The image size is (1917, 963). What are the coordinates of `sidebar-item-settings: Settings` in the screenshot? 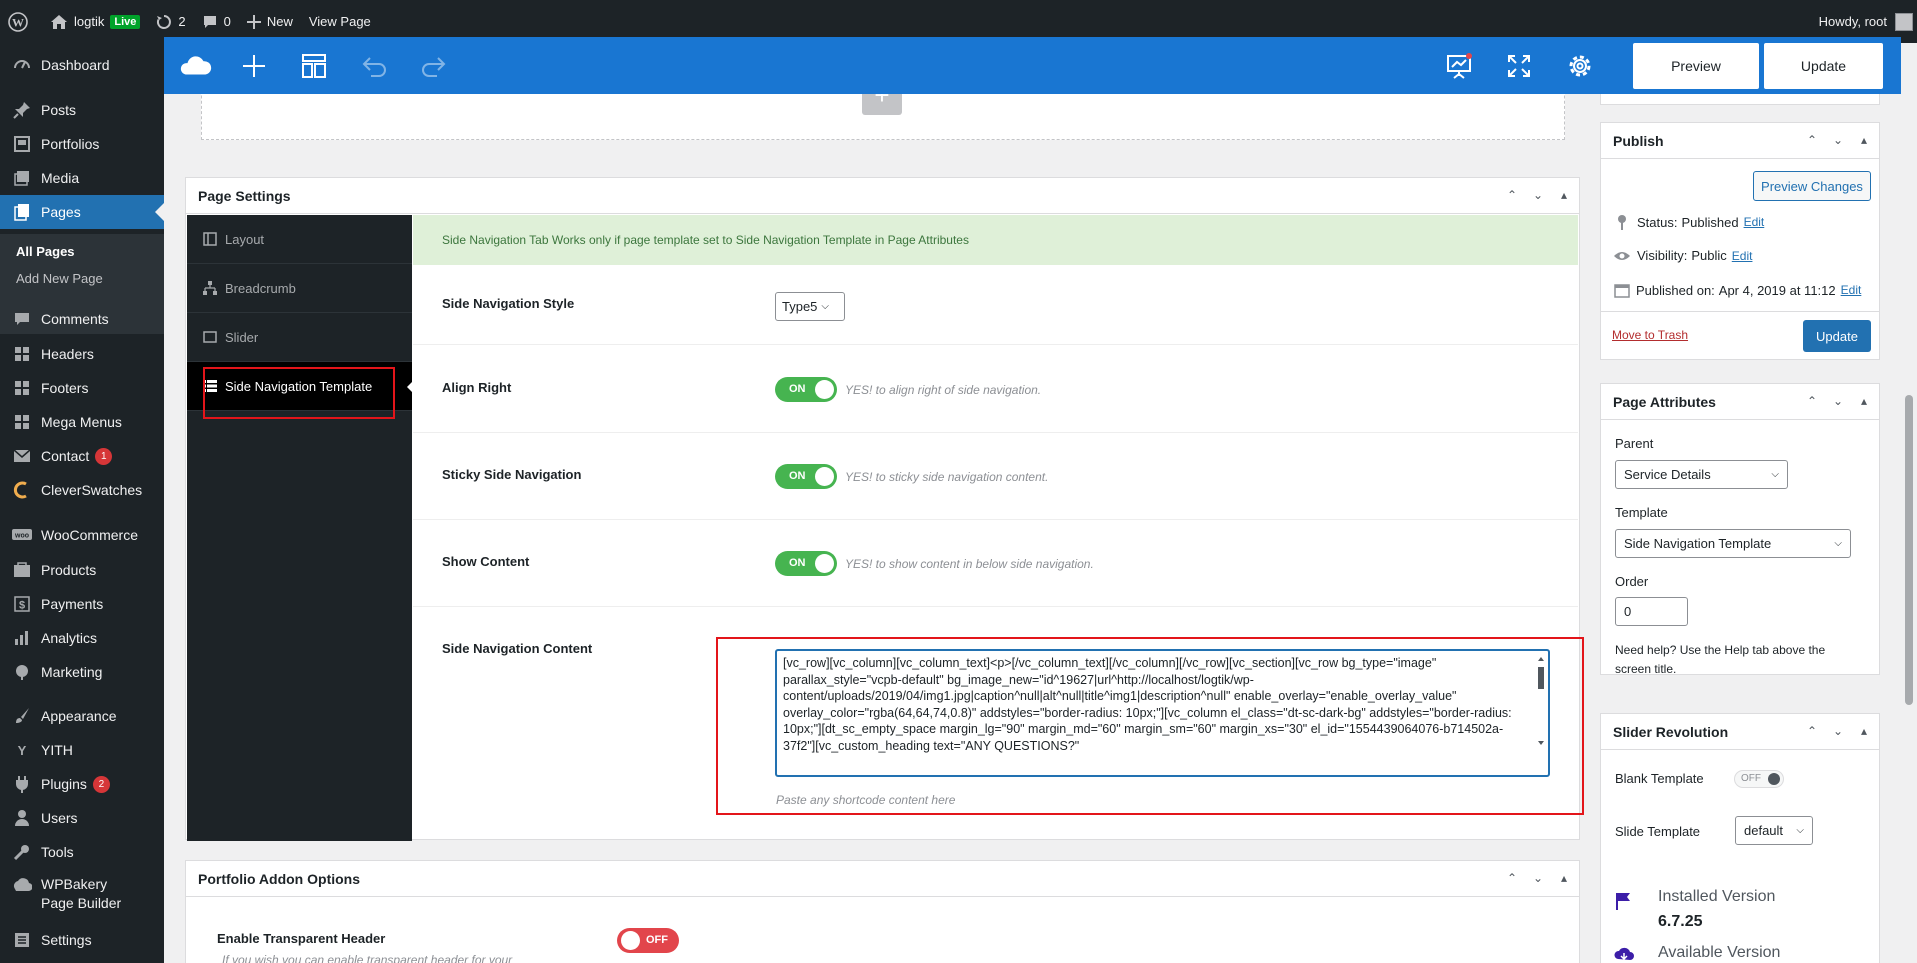 It's located at (82, 940).